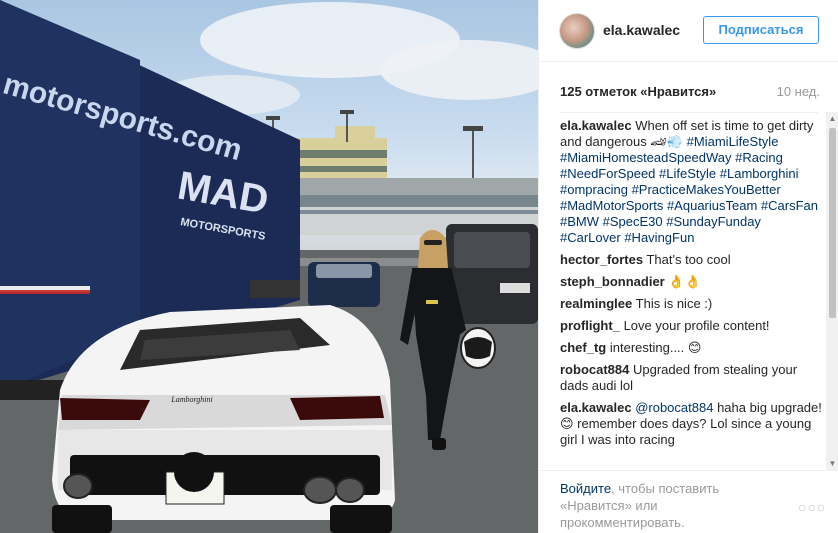  I want to click on post-time: 10 нед., so click(798, 91).